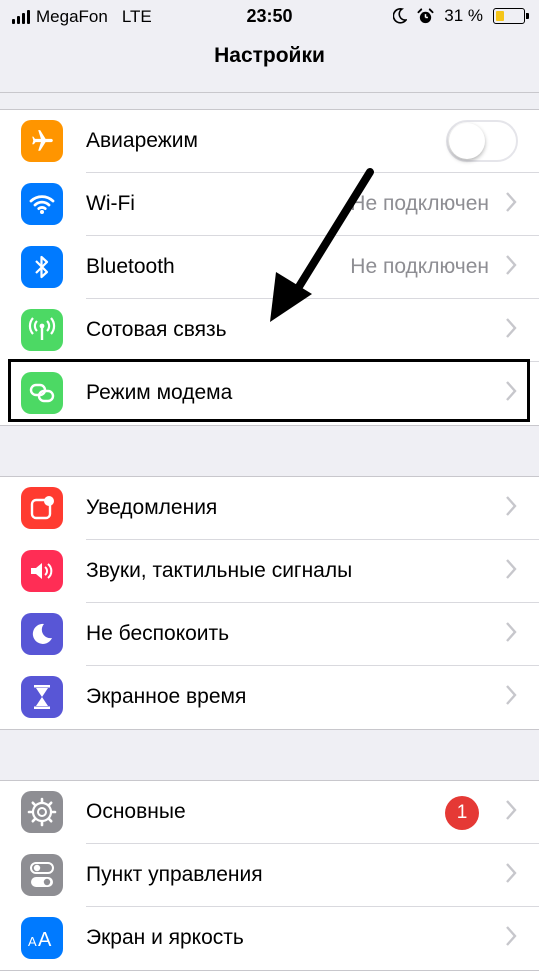  What do you see at coordinates (130, 266) in the screenshot?
I see `settings-row-label: Bluetooth` at bounding box center [130, 266].